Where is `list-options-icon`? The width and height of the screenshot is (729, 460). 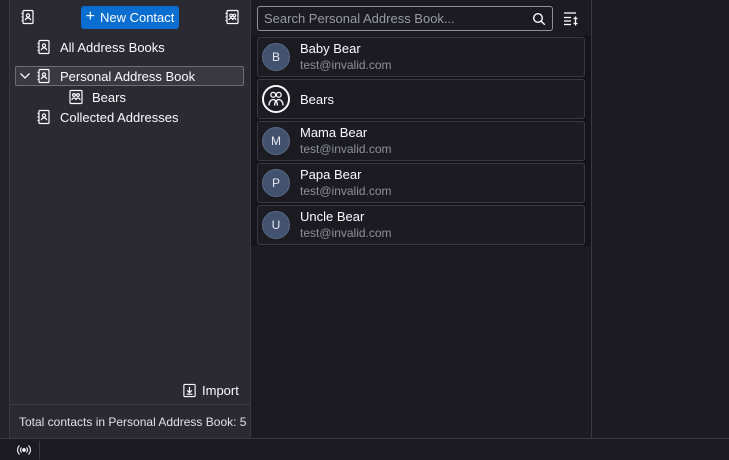 list-options-icon is located at coordinates (571, 19).